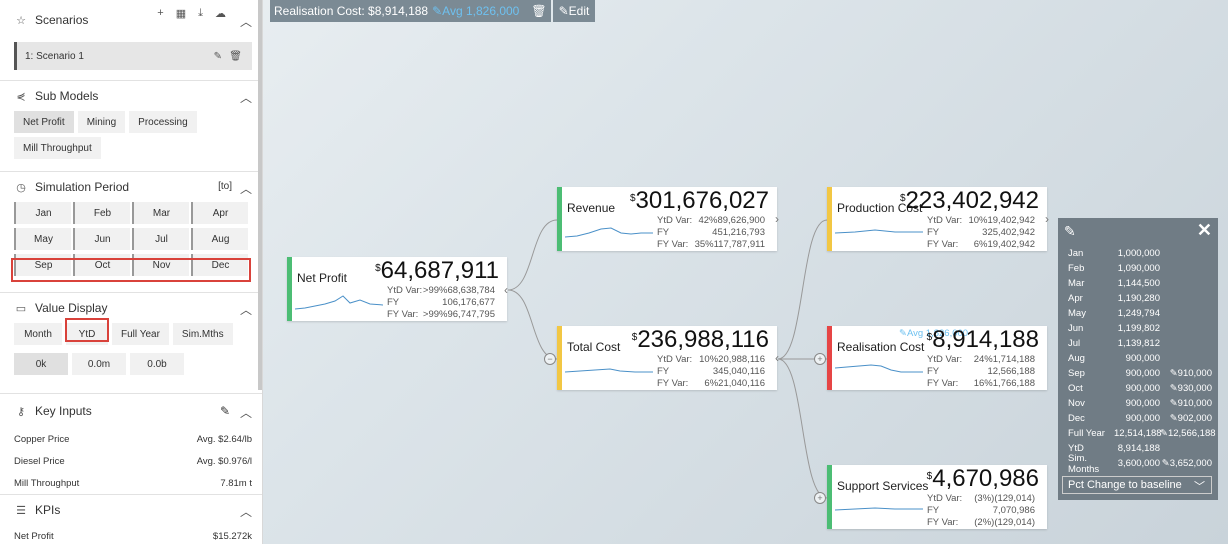 The image size is (1228, 544). I want to click on grid-icon: ▦, so click(181, 13).